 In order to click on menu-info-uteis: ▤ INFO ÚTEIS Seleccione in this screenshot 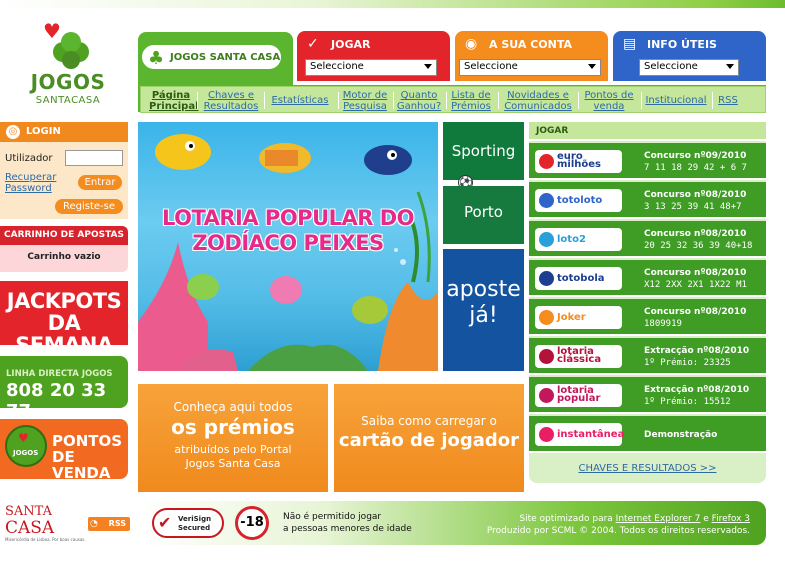, I will do `click(689, 56)`.